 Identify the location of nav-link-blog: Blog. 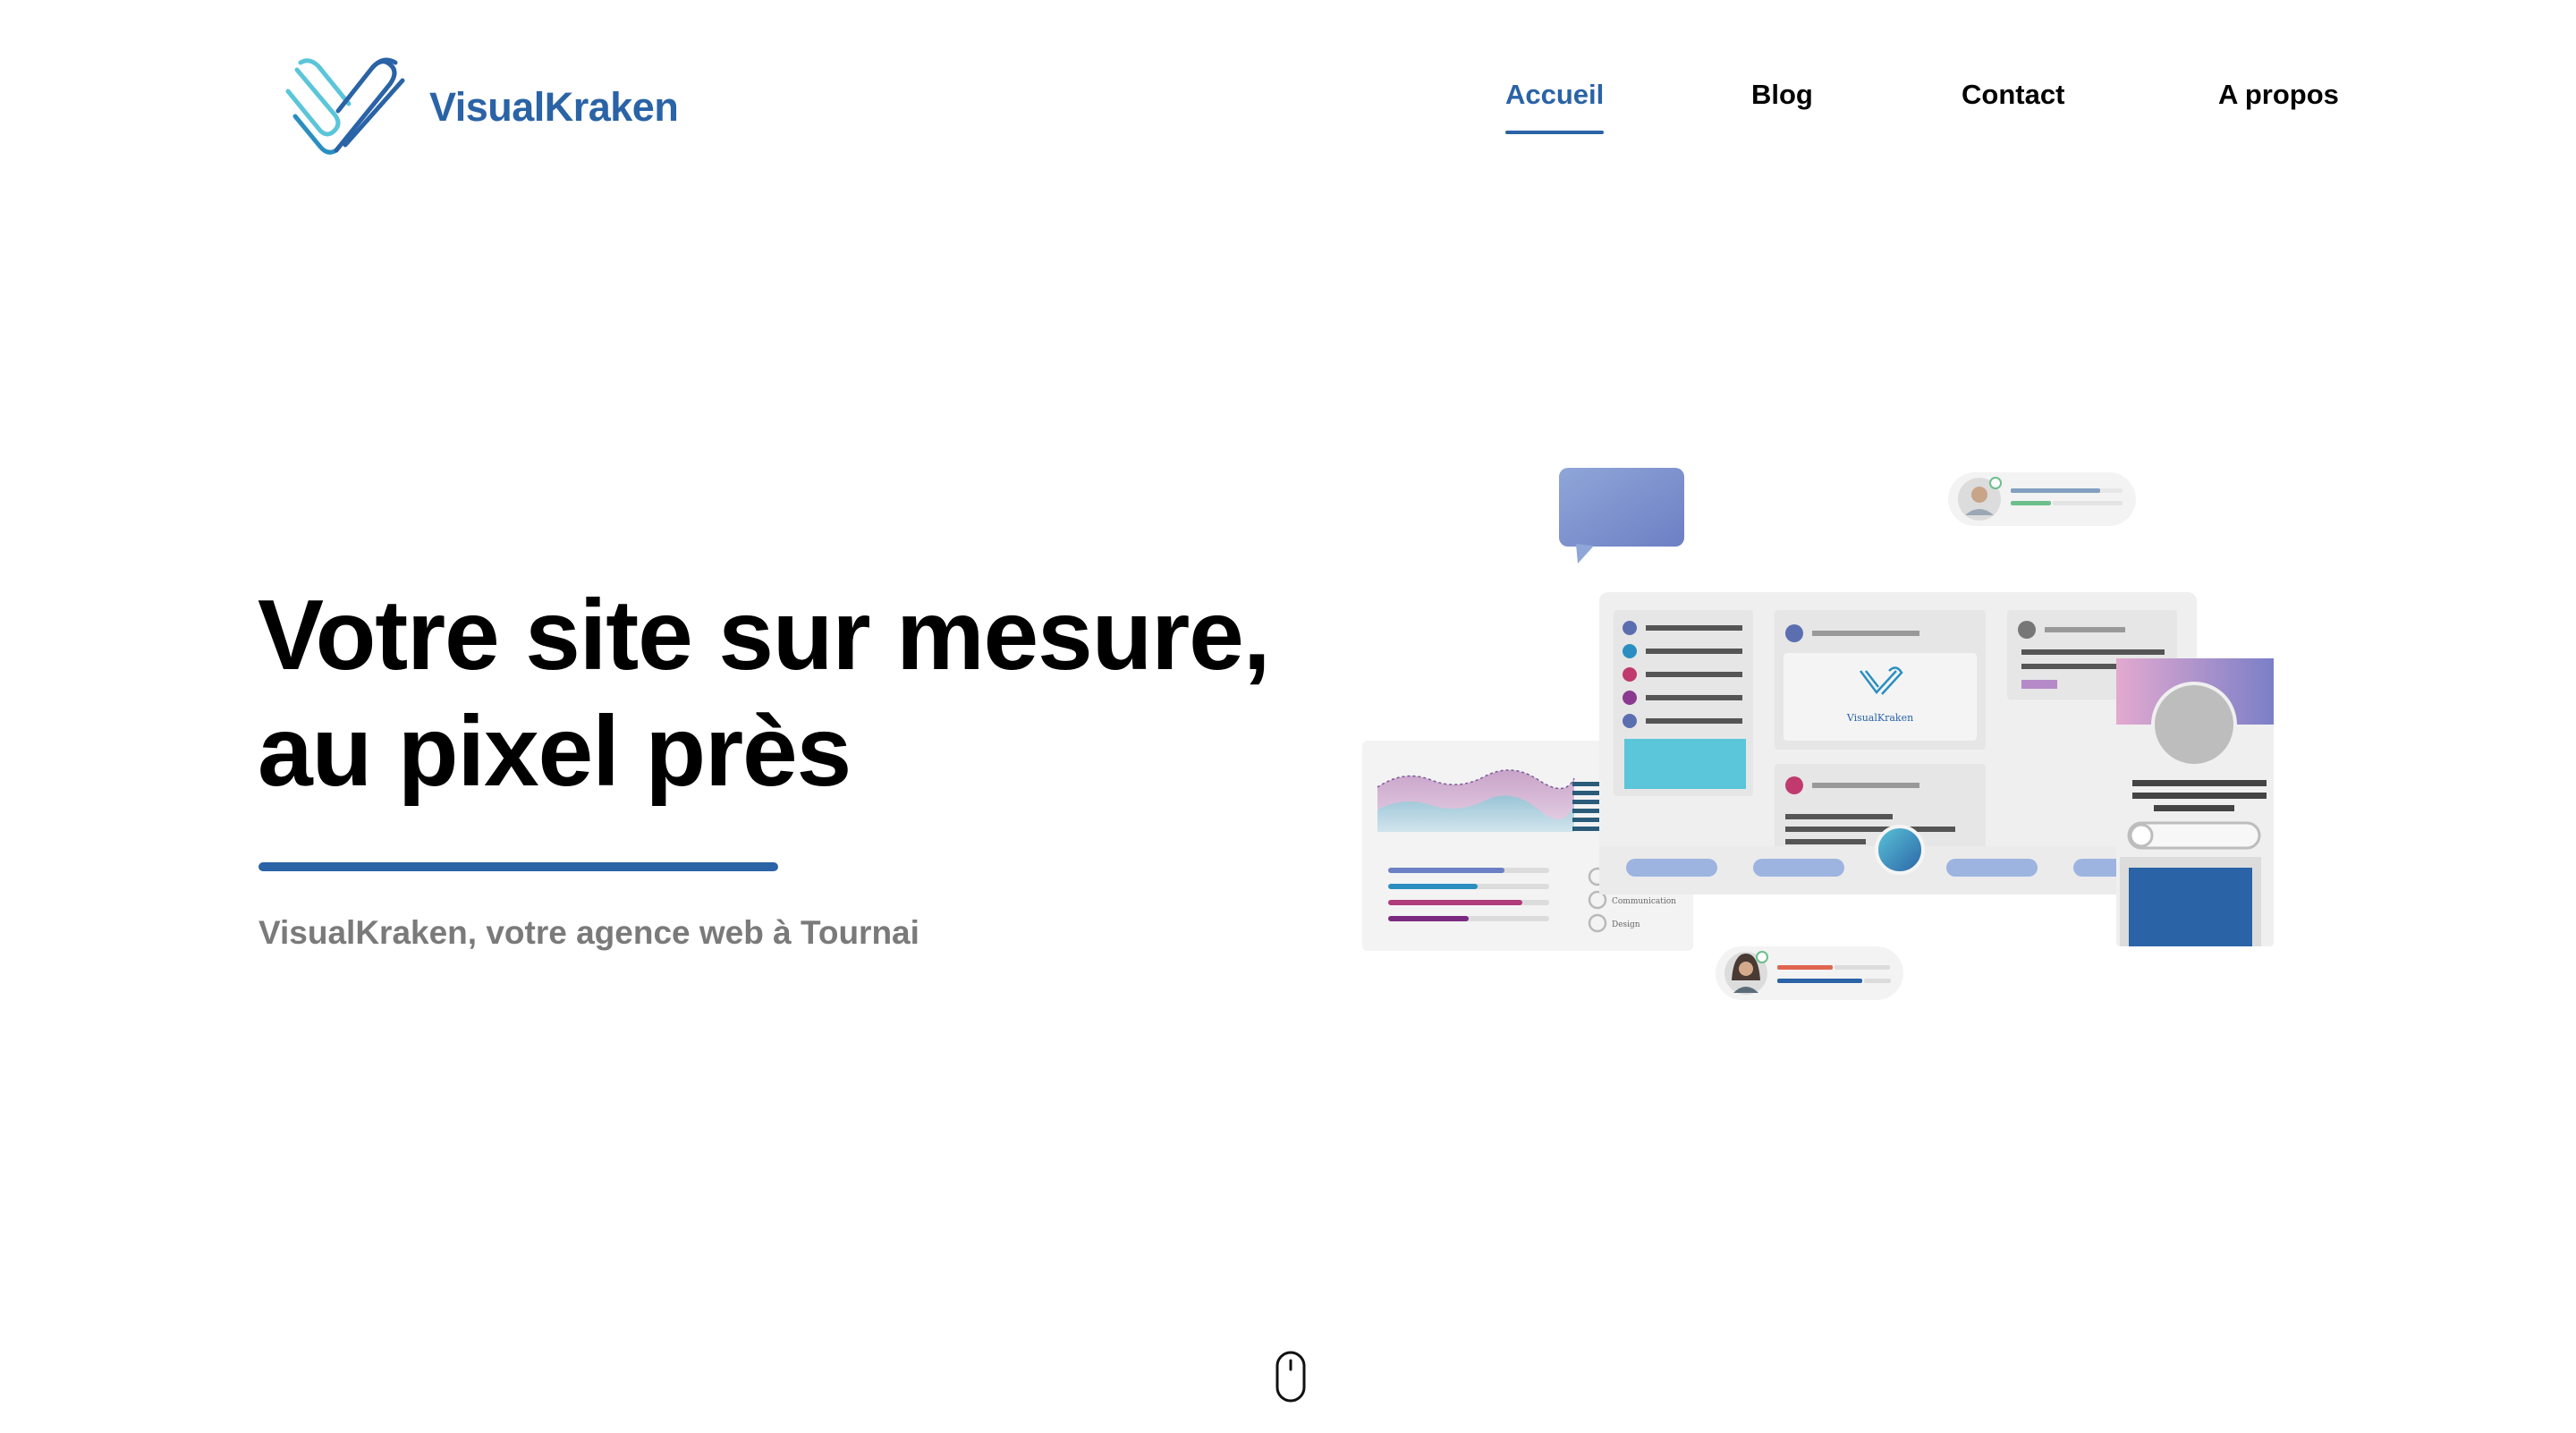
(1782, 95).